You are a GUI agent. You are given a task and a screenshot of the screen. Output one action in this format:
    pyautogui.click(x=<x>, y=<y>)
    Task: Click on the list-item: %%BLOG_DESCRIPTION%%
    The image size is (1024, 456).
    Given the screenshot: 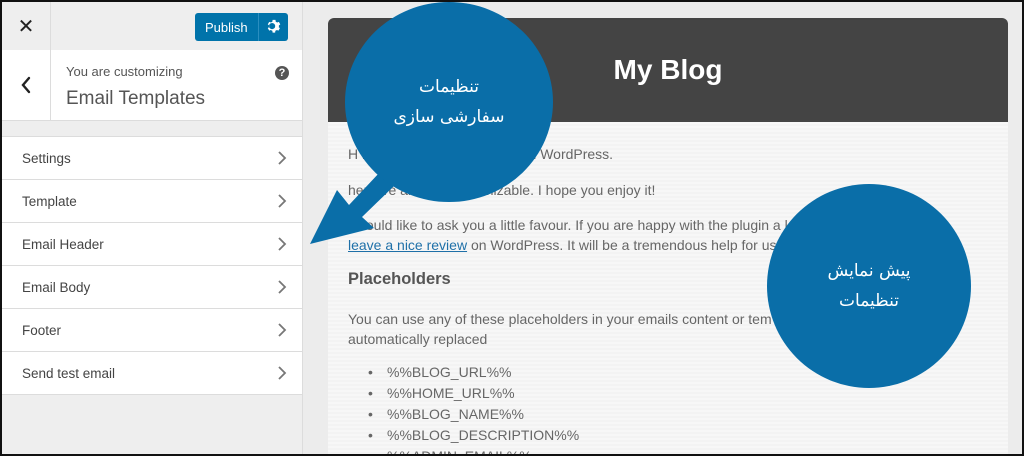 What is the action you would take?
    pyautogui.click(x=473, y=435)
    